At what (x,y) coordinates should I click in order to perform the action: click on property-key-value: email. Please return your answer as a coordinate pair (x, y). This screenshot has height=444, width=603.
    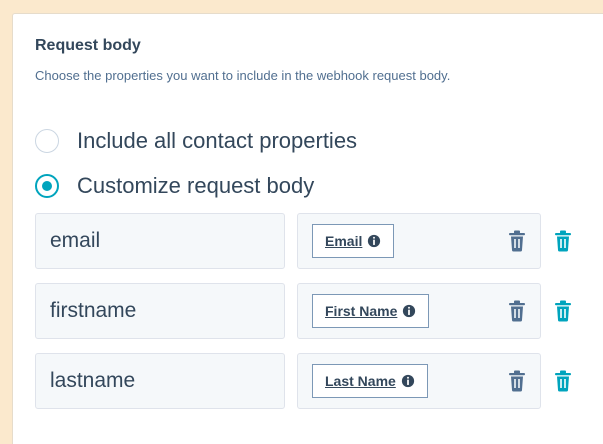
    Looking at the image, I should click on (75, 240).